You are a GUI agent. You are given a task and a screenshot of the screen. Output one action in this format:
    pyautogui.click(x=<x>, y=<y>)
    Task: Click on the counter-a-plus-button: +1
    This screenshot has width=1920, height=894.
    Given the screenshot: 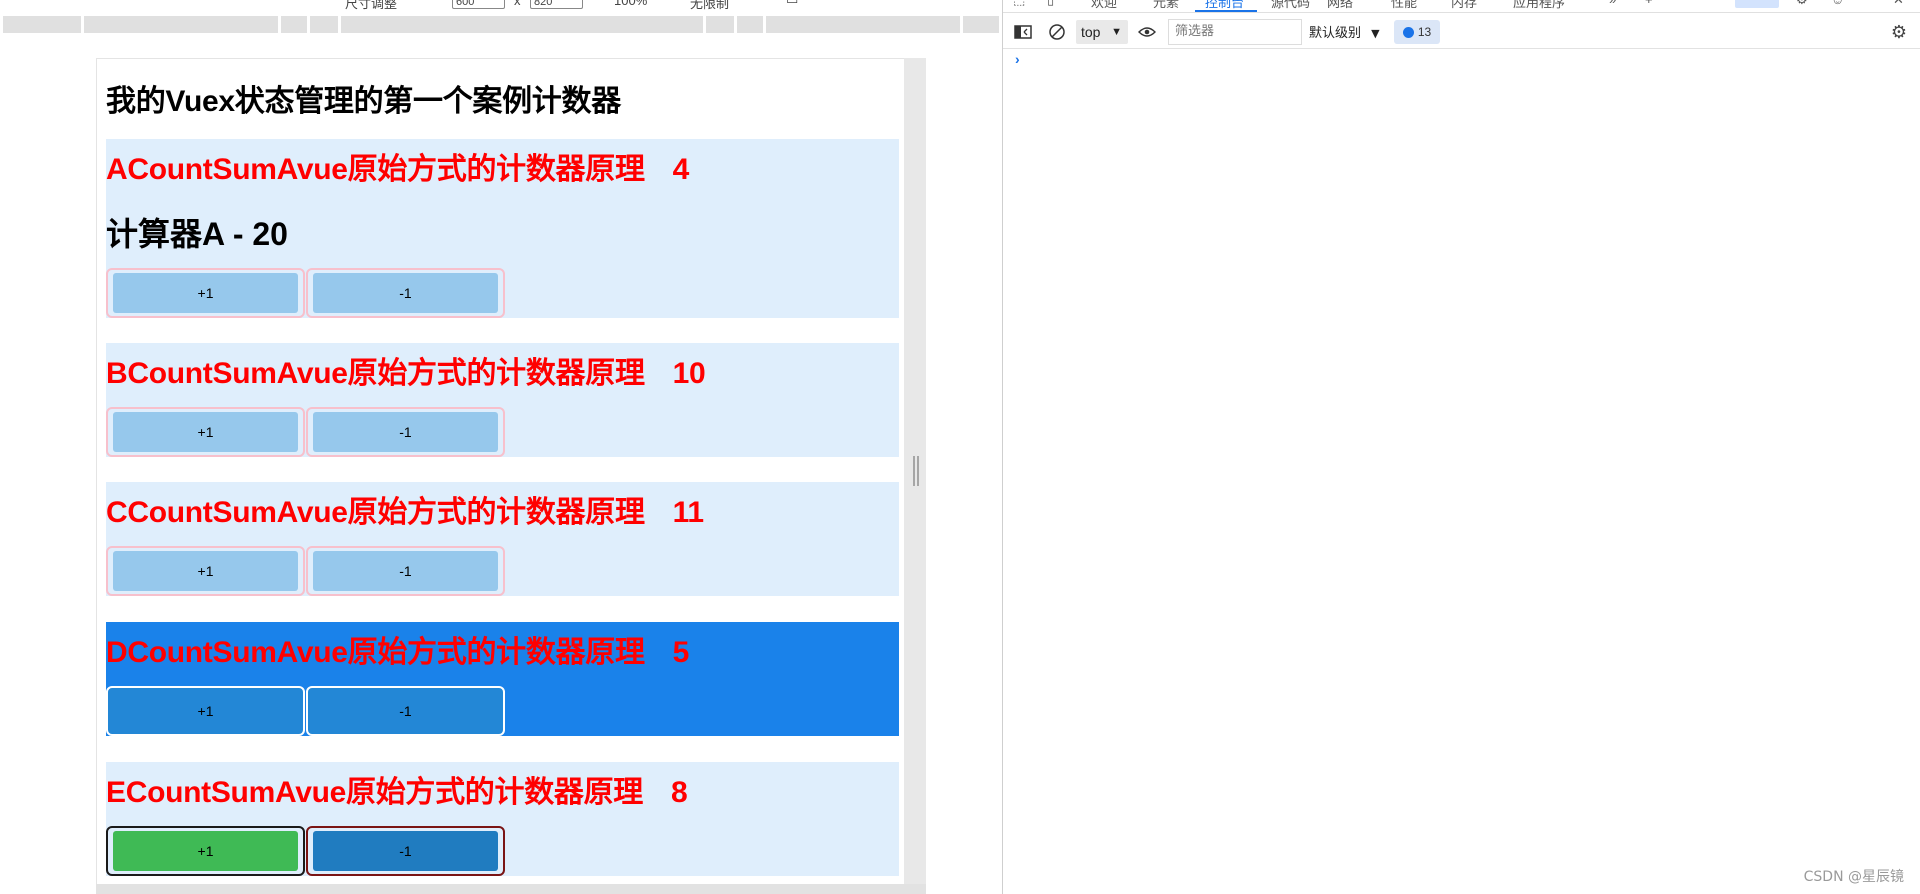 What is the action you would take?
    pyautogui.click(x=205, y=293)
    